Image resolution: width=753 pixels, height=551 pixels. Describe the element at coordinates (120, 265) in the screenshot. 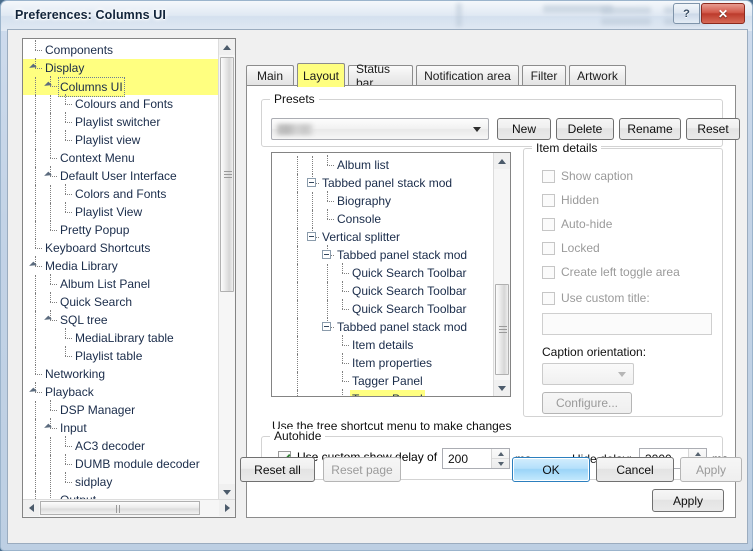

I see `sidebar-item-media-library: Media Library` at that location.